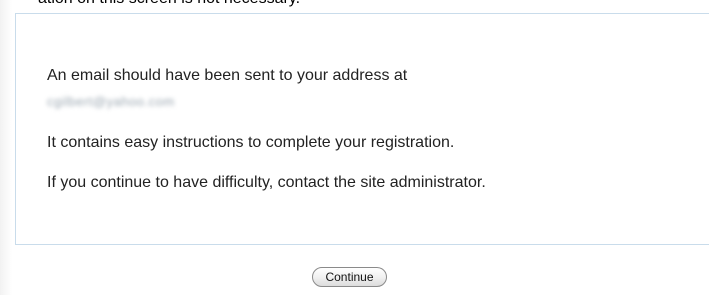 This screenshot has width=709, height=295. Describe the element at coordinates (169, 4) in the screenshot. I see `cropped-intro-text: ation on this screen is not necessary.` at that location.